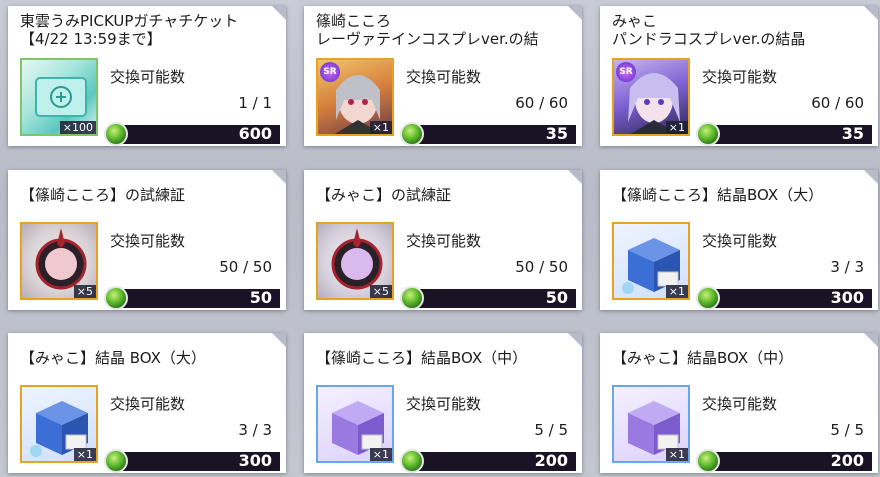  What do you see at coordinates (718, 195) in the screenshot?
I see `item-title: 【篠崎こころ】結晶BOX（大）` at bounding box center [718, 195].